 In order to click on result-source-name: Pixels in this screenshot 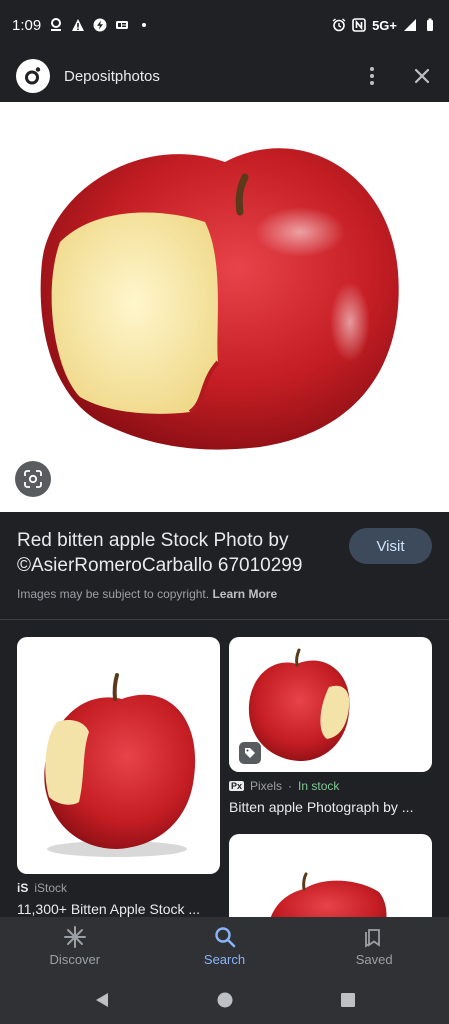, I will do `click(266, 786)`.